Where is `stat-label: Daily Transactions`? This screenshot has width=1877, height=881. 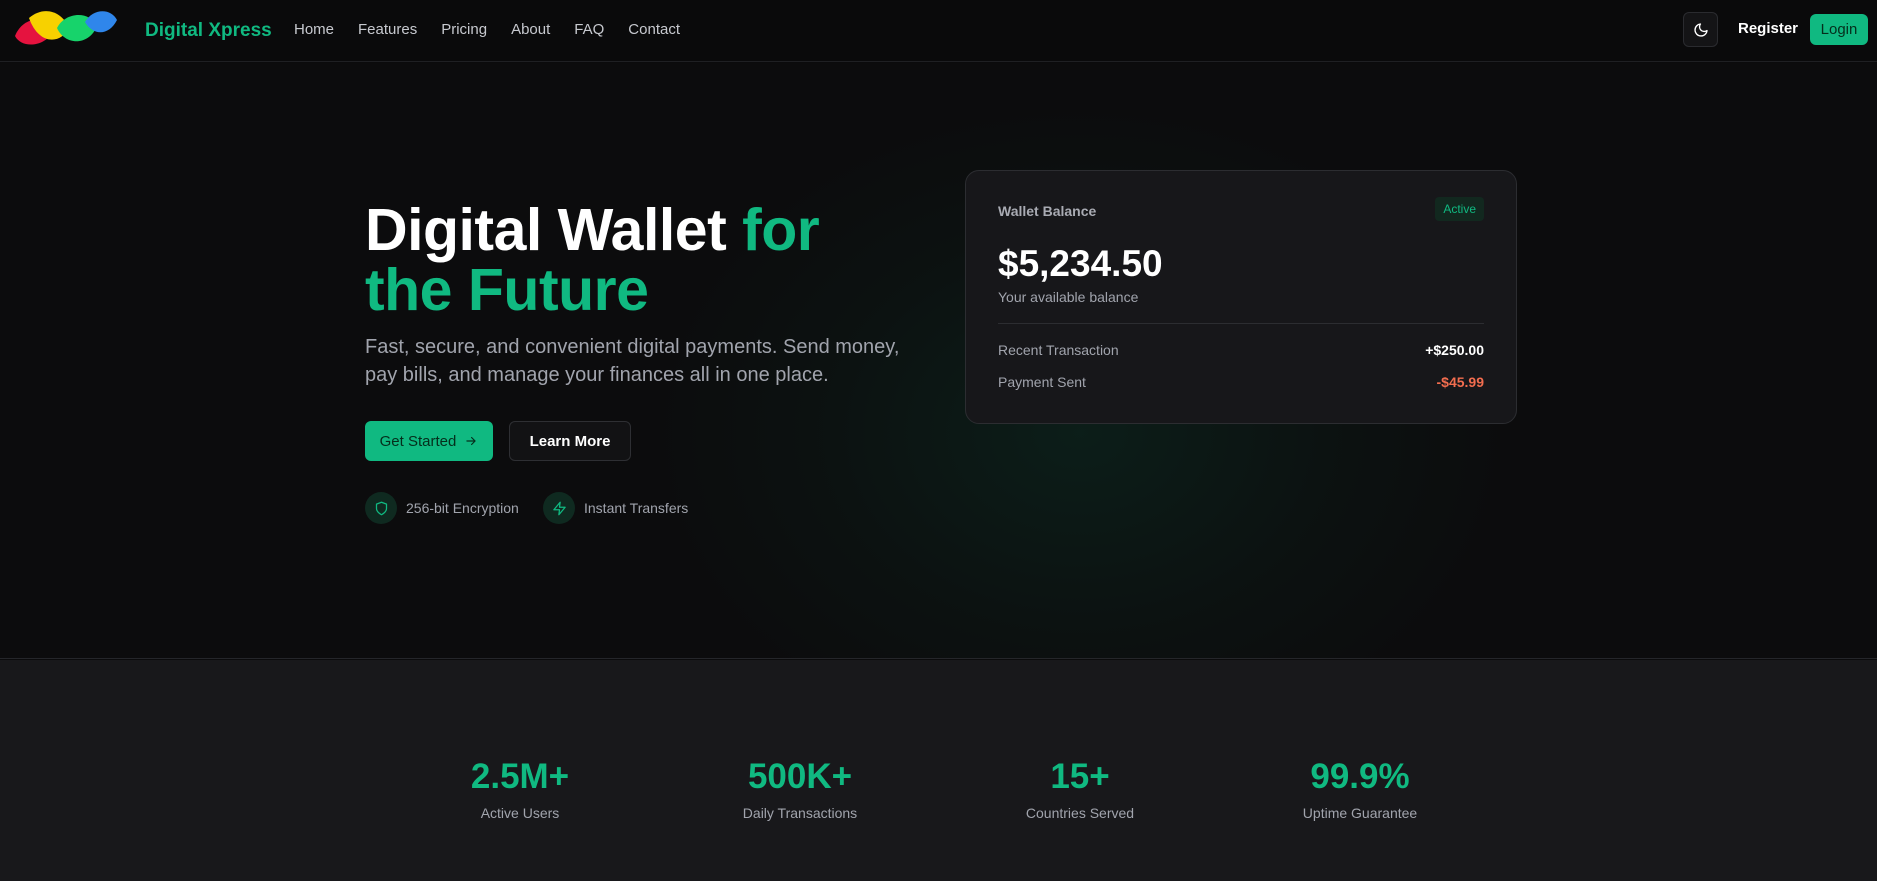 stat-label: Daily Transactions is located at coordinates (800, 813).